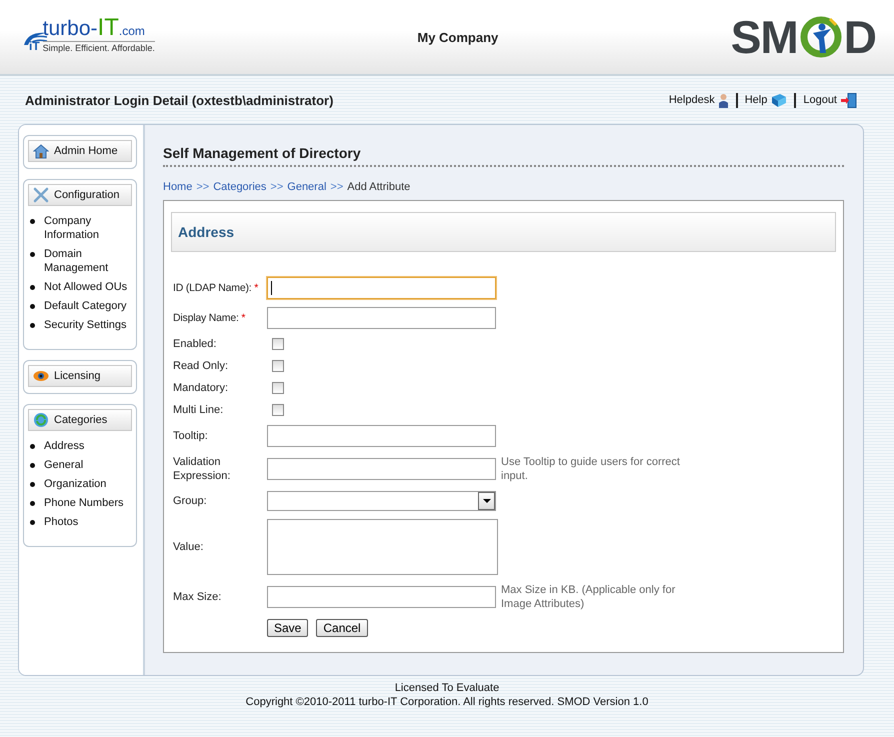 This screenshot has width=894, height=737. I want to click on form-button: Save, so click(287, 628).